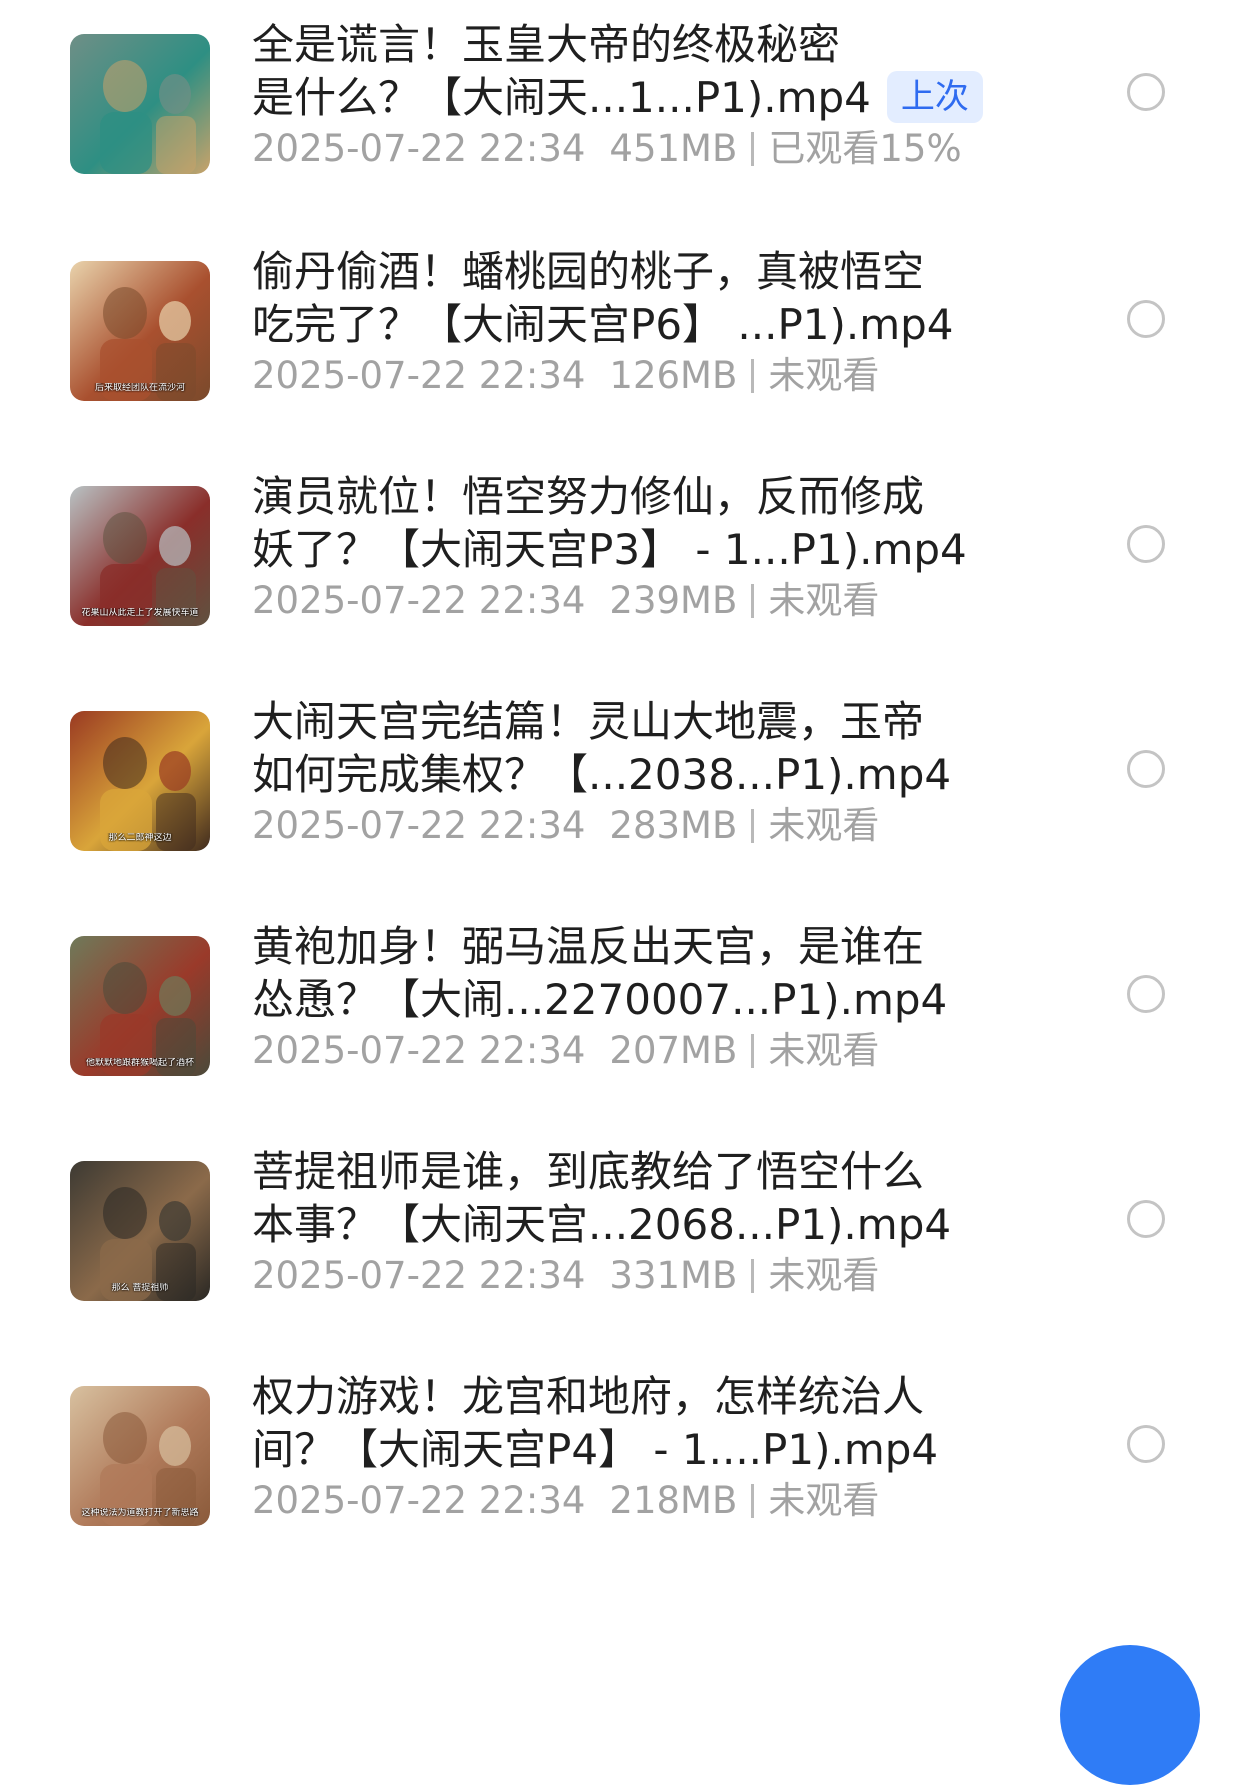 Image resolution: width=1260 pixels, height=1785 pixels. I want to click on file-size: 126MB, so click(673, 375).